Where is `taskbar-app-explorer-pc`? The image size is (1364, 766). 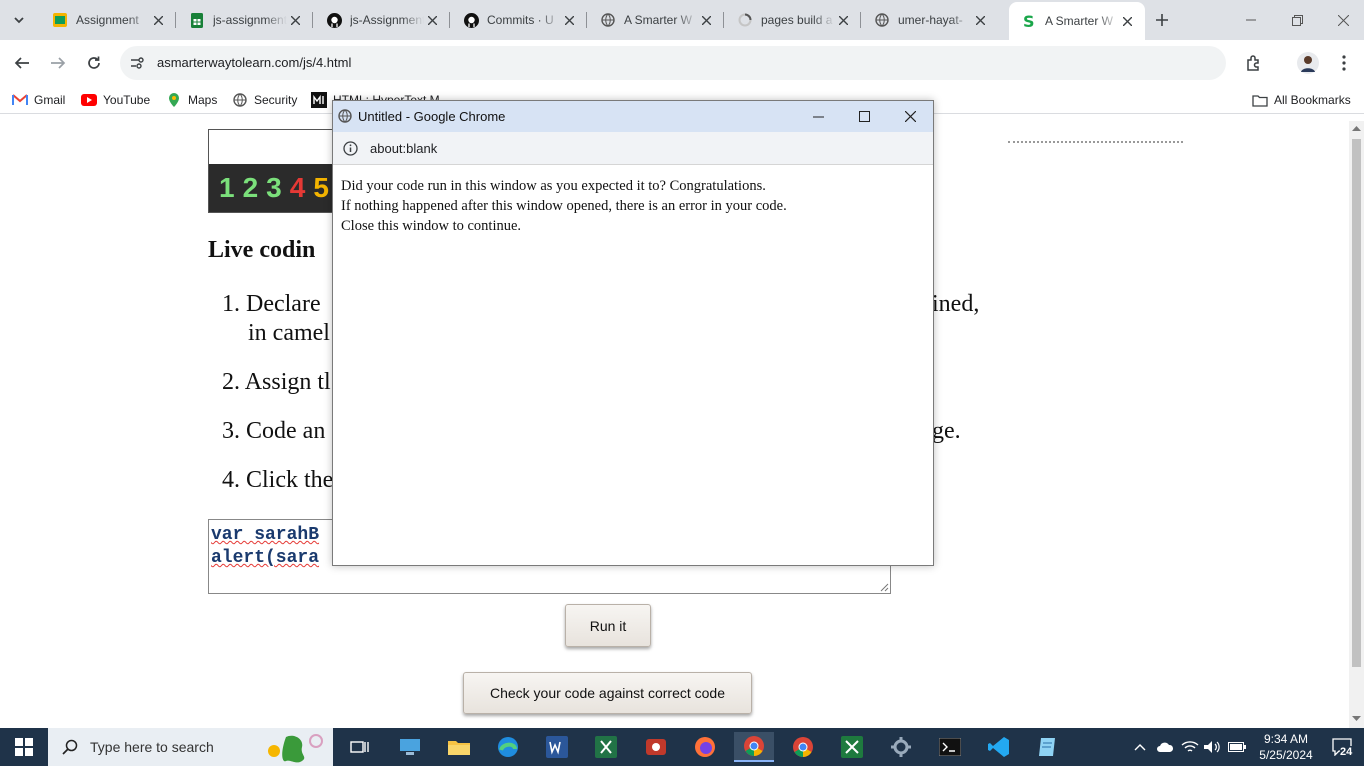
taskbar-app-explorer-pc is located at coordinates (410, 747).